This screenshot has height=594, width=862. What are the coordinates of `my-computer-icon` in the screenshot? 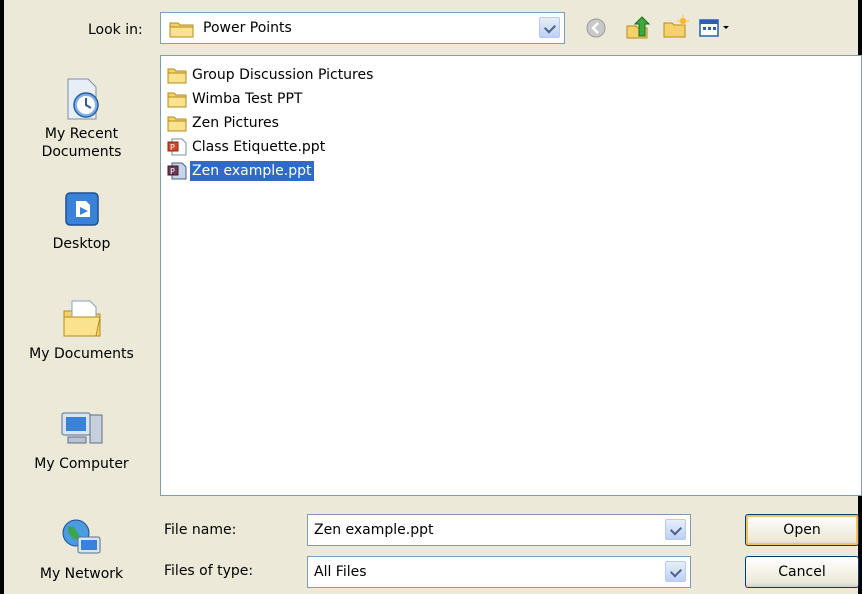 It's located at (81, 428).